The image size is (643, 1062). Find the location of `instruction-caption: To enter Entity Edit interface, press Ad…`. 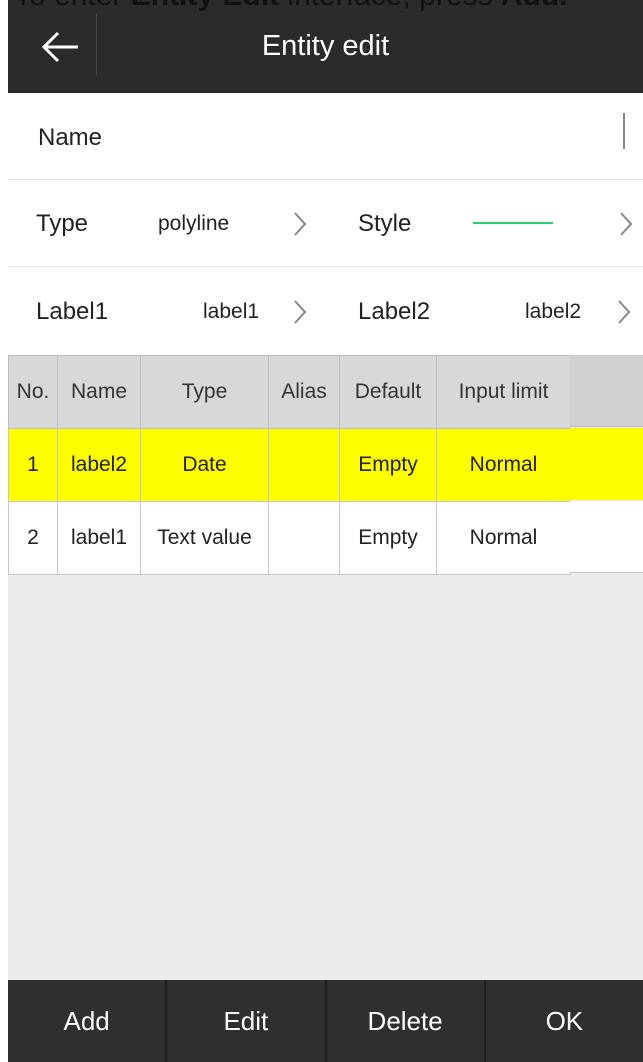

instruction-caption: To enter Entity Edit interface, press Ad… is located at coordinates (321, 7).